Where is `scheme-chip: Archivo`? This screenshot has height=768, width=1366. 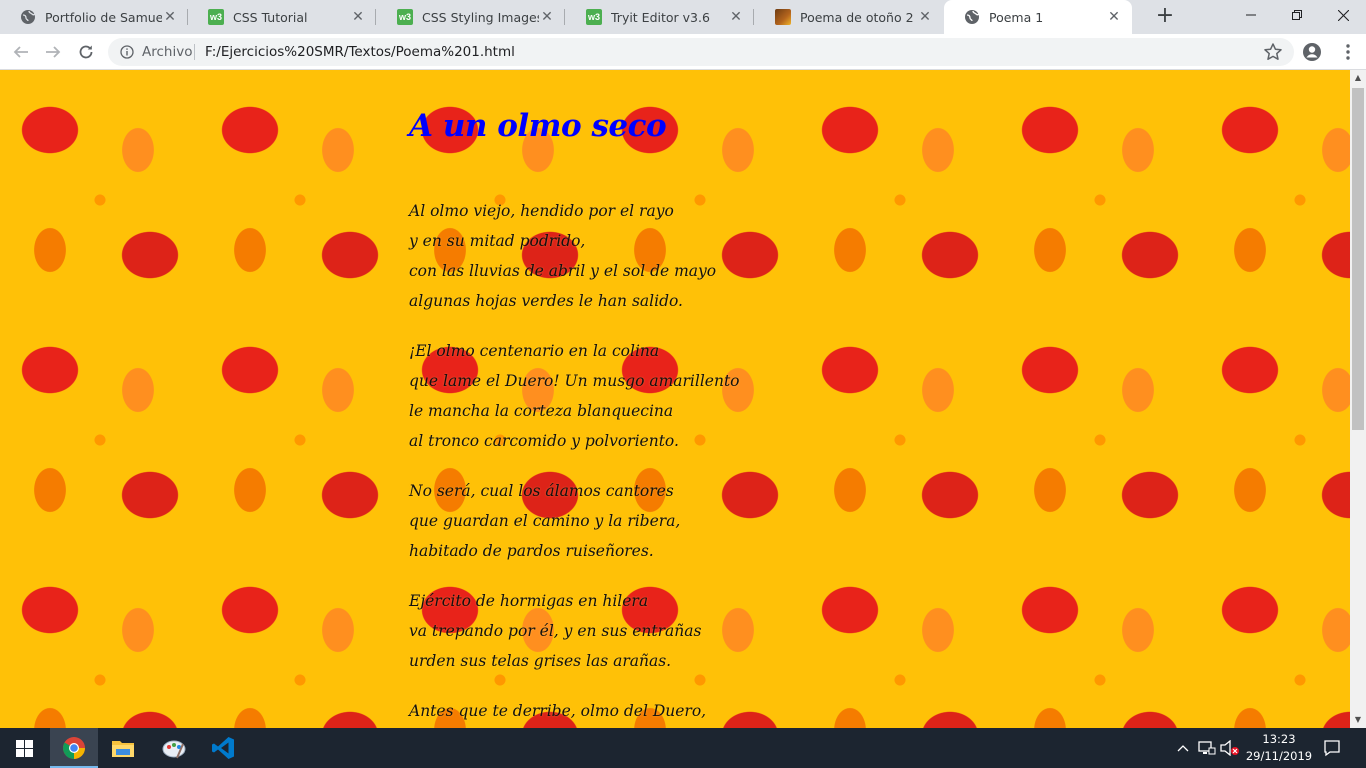
scheme-chip: Archivo is located at coordinates (167, 52).